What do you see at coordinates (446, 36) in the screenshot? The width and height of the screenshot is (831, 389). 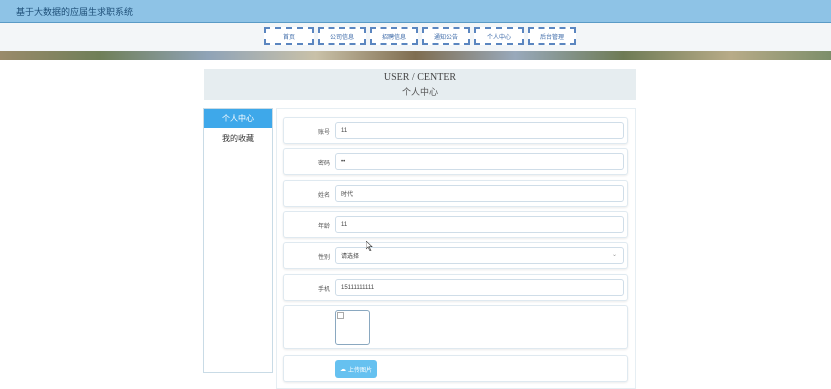 I see `nav-notices: 通知公告` at bounding box center [446, 36].